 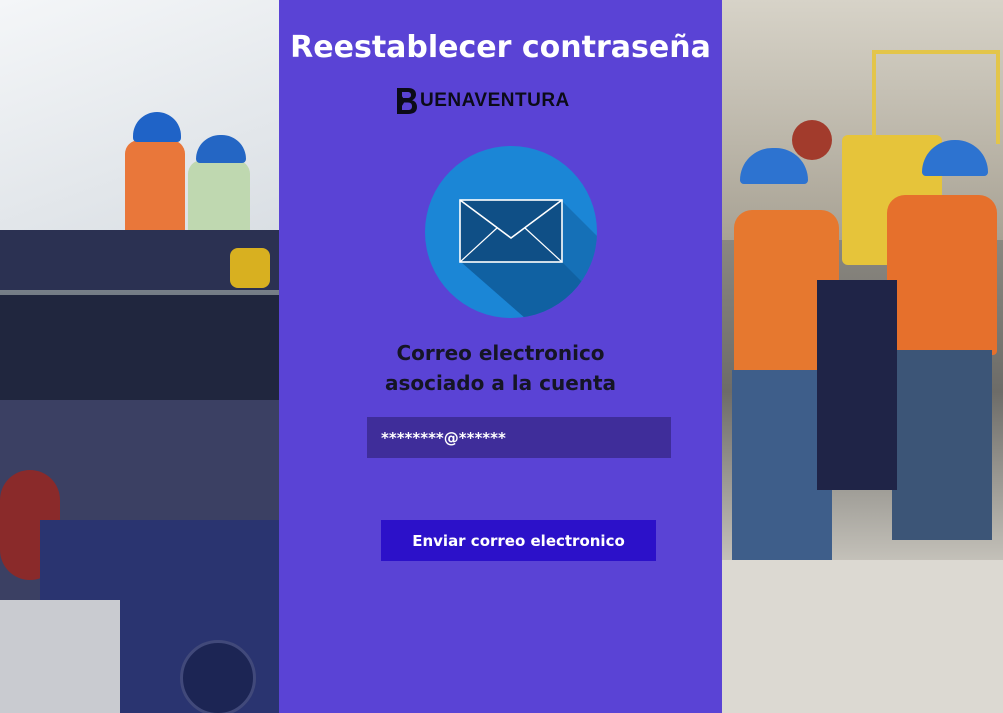 What do you see at coordinates (495, 100) in the screenshot?
I see `brand-logo-text: UENAVENTURA` at bounding box center [495, 100].